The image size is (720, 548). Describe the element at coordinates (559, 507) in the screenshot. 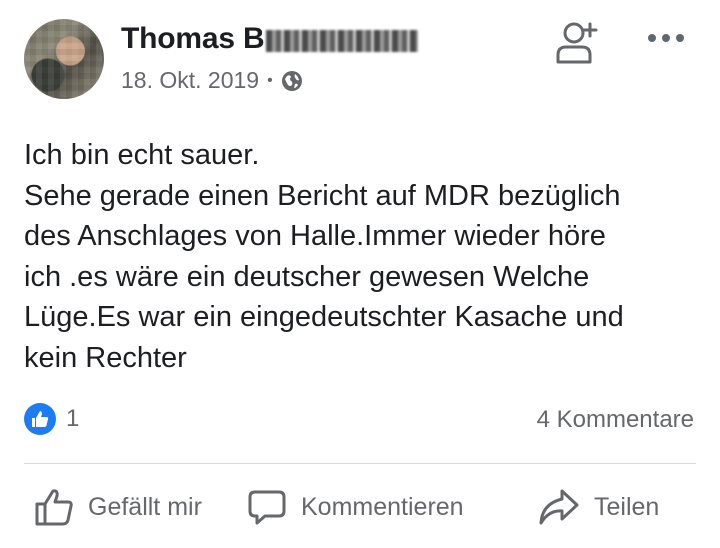

I see `share-icon` at that location.